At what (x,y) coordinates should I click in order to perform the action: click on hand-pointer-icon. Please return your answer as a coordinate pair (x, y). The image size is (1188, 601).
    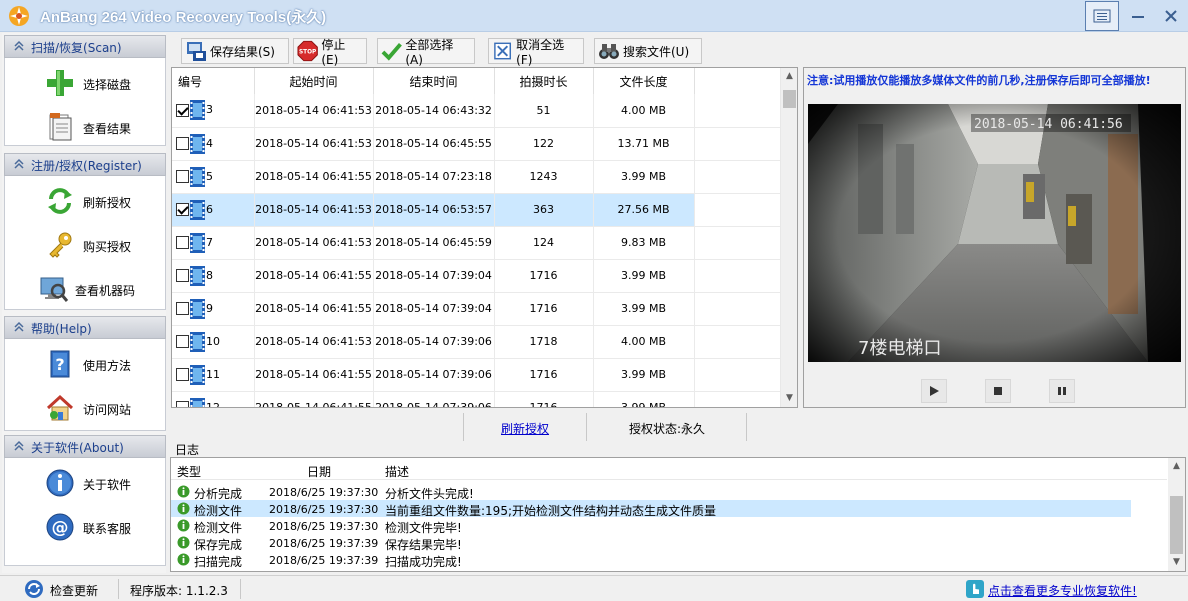
    Looking at the image, I should click on (975, 589).